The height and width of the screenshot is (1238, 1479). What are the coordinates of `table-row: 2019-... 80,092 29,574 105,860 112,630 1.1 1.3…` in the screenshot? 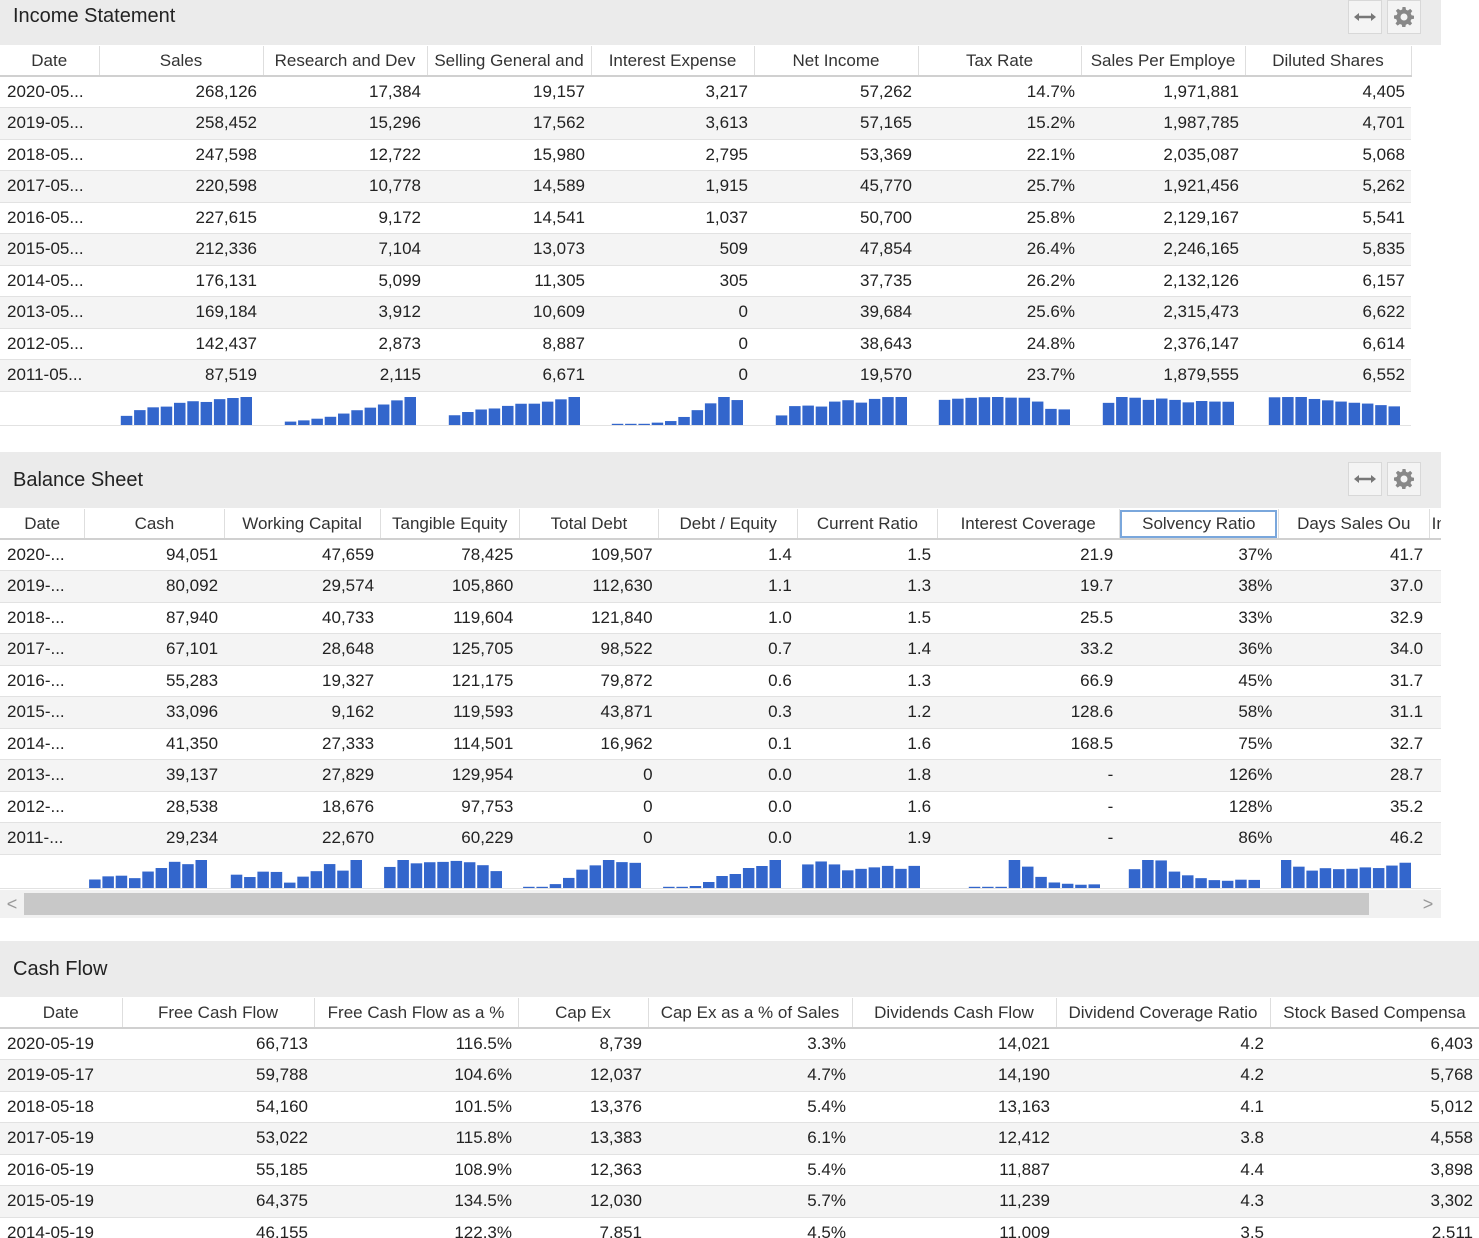 It's located at (720, 586).